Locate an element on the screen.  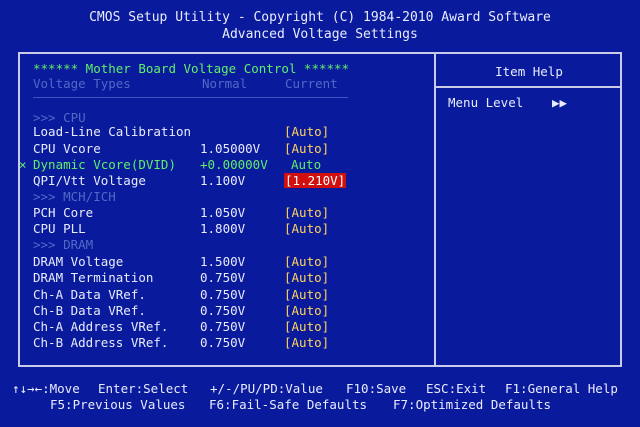
section-dram: >>> DRAM is located at coordinates (63, 244).